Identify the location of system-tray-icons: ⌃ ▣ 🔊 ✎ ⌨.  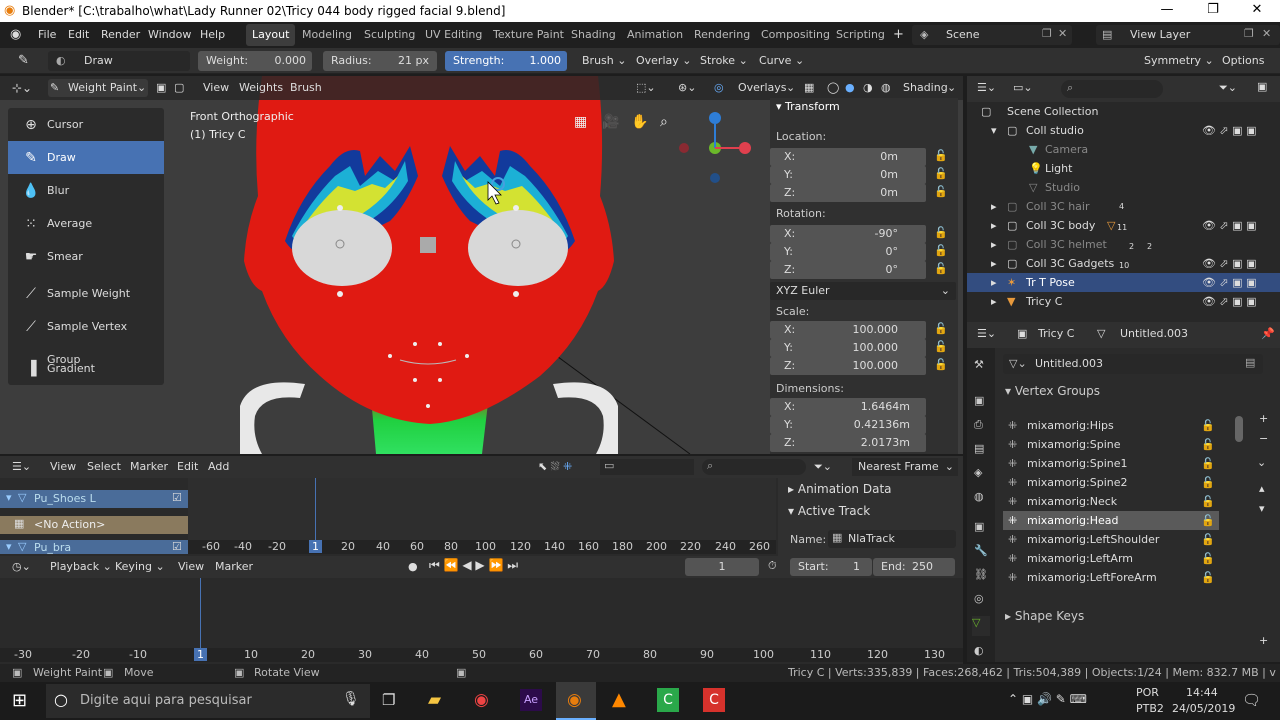
(1047, 699).